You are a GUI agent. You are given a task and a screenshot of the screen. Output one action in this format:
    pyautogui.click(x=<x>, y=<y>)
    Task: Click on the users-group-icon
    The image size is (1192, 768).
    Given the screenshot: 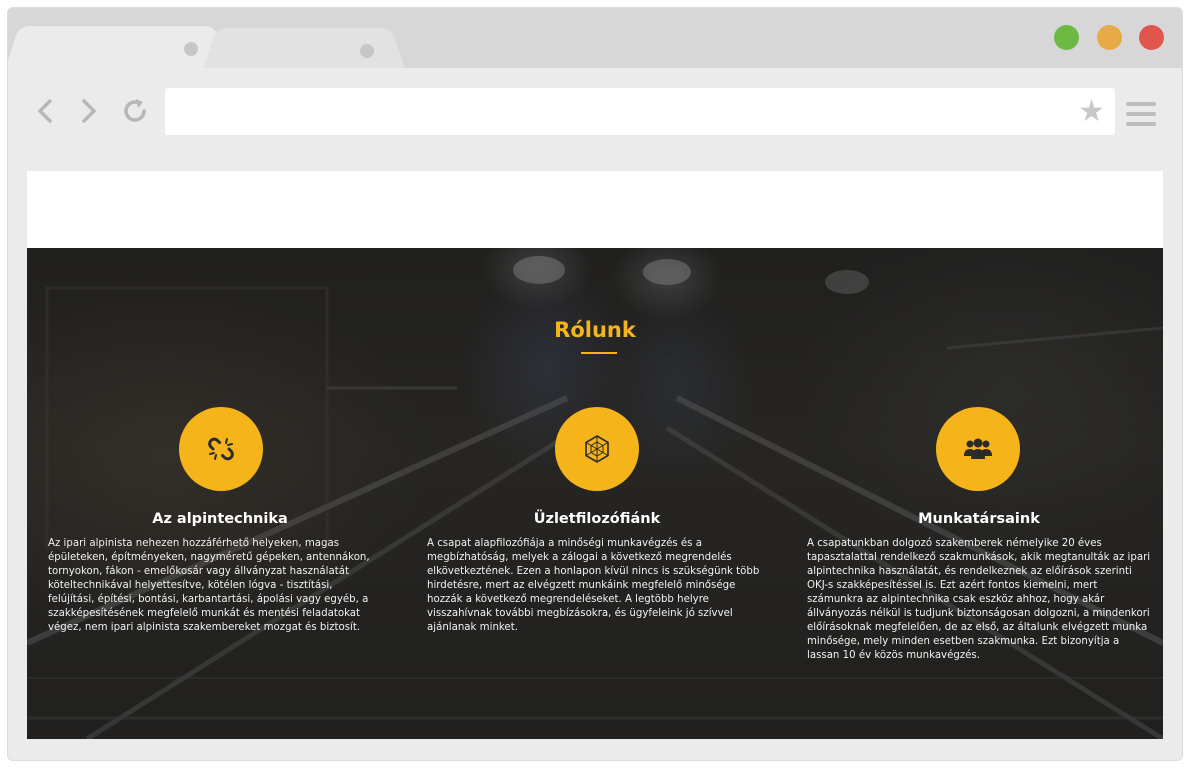 What is the action you would take?
    pyautogui.click(x=978, y=448)
    